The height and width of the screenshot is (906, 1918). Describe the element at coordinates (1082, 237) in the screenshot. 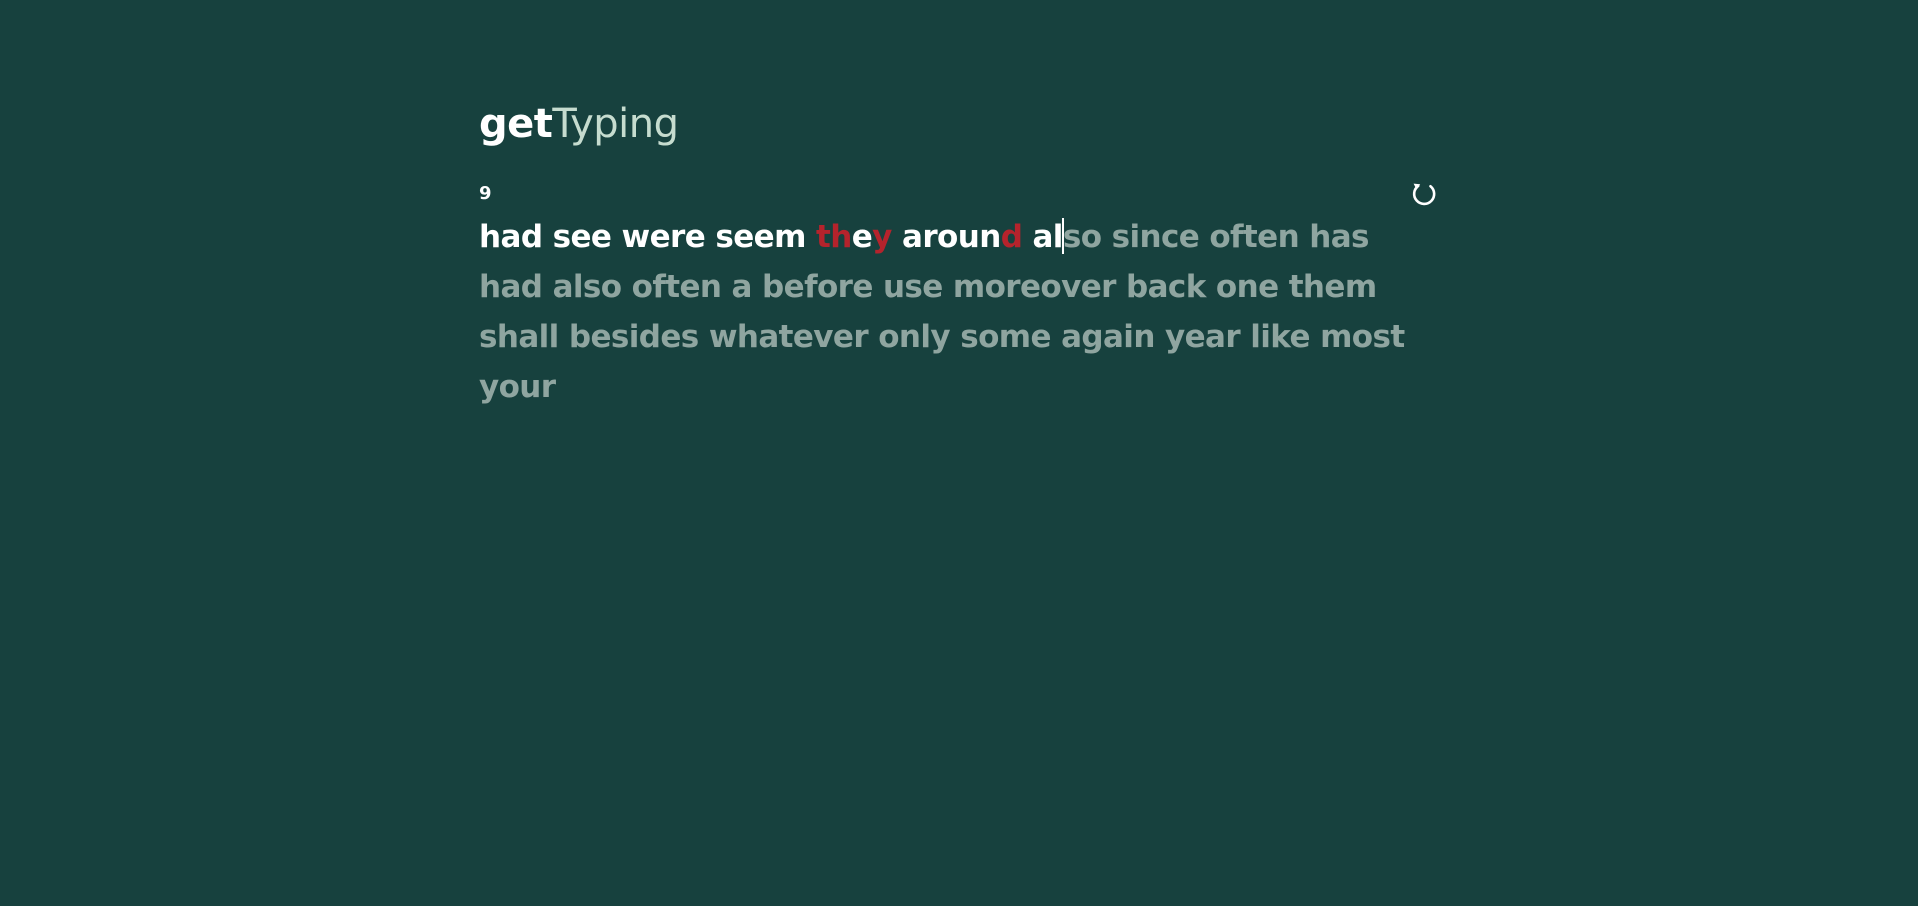

I see `char-pending: so` at that location.